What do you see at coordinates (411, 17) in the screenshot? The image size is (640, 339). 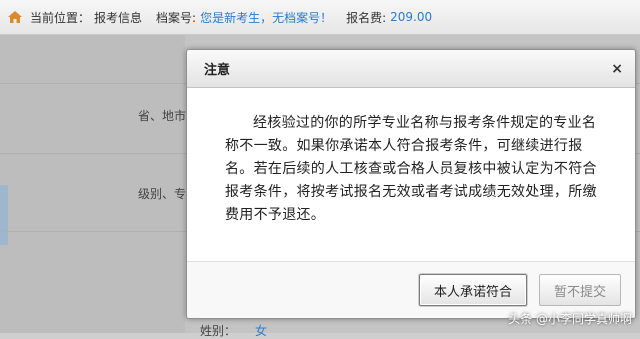 I see `fee-value: 209.00` at bounding box center [411, 17].